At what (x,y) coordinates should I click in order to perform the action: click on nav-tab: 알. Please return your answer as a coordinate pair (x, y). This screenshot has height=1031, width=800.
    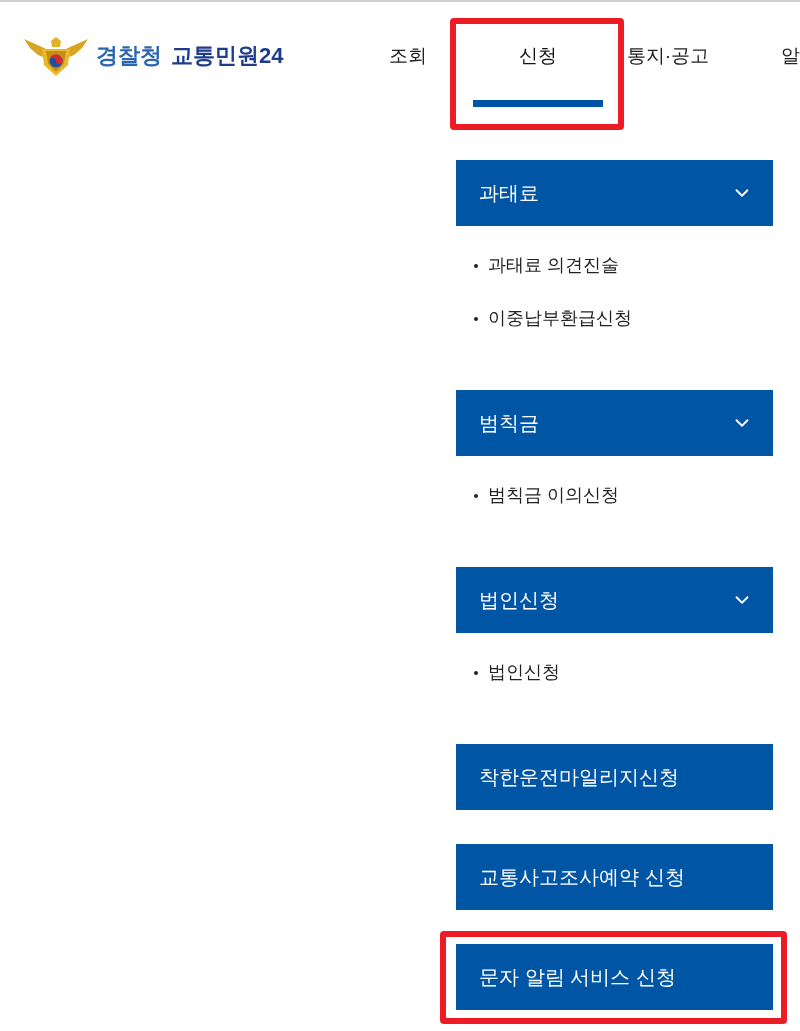
    Looking at the image, I should click on (790, 56).